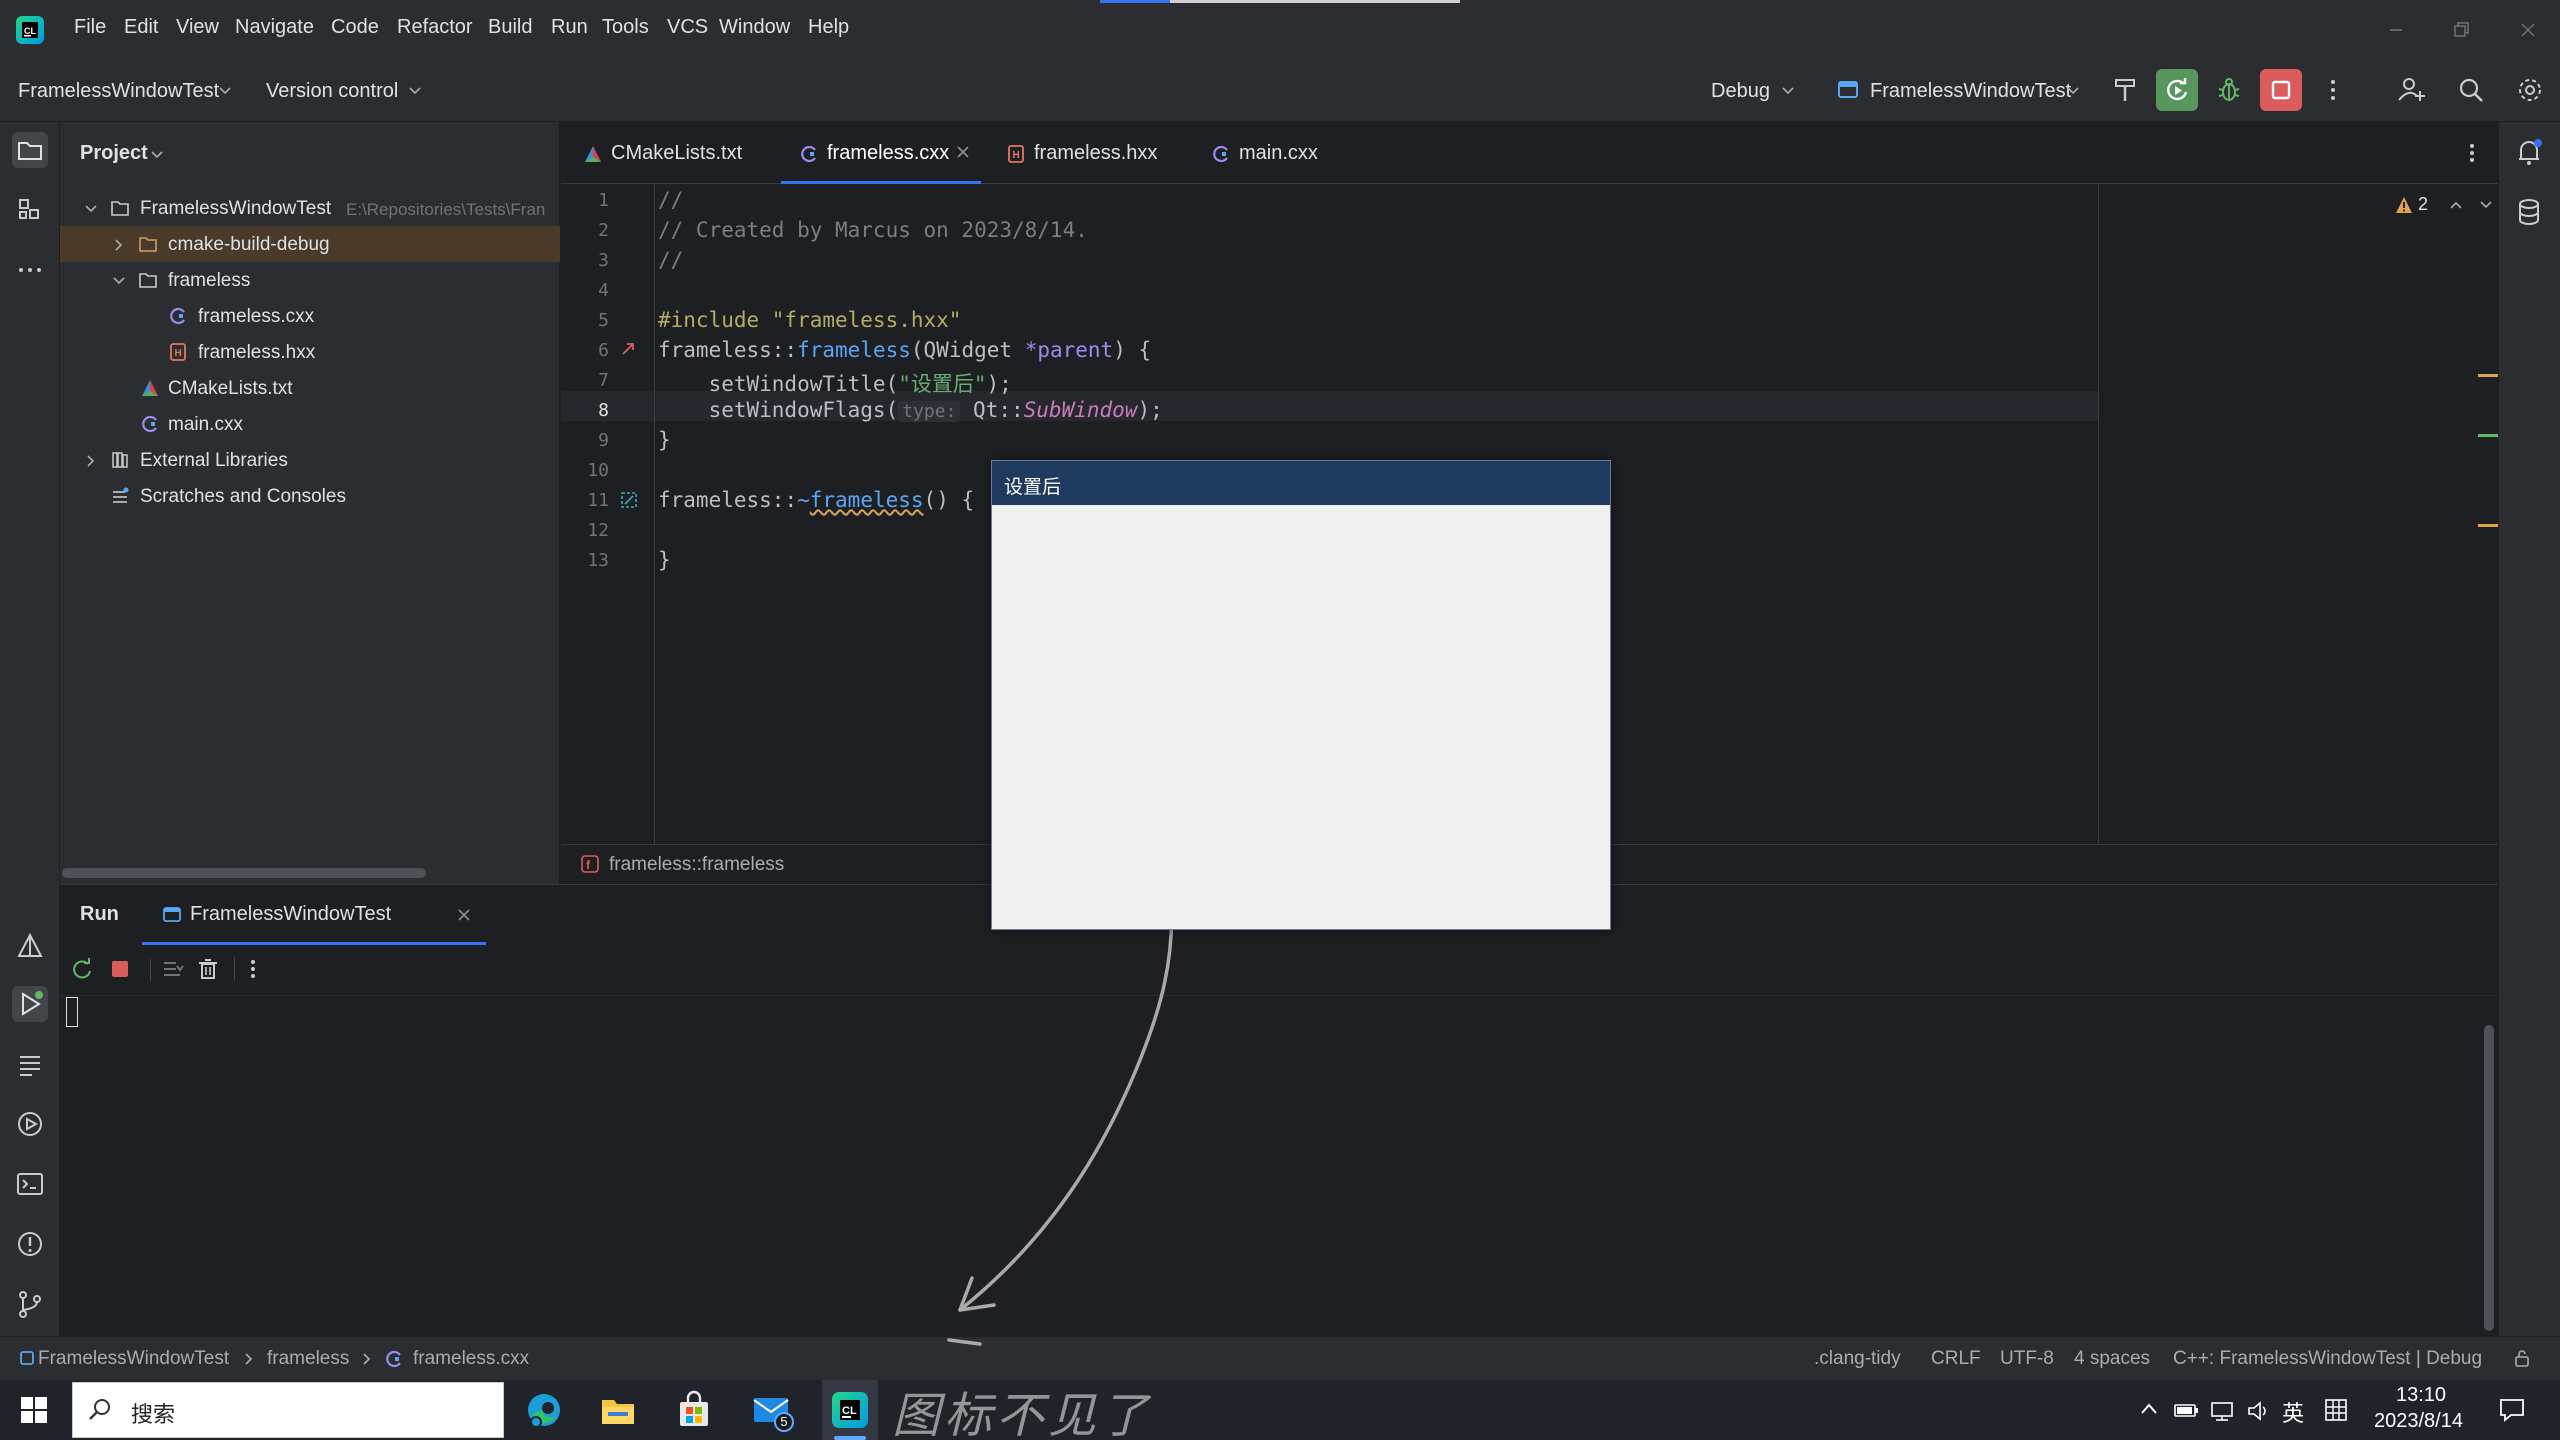 Image resolution: width=2560 pixels, height=1440 pixels. What do you see at coordinates (2471, 90) in the screenshot?
I see `search-icon` at bounding box center [2471, 90].